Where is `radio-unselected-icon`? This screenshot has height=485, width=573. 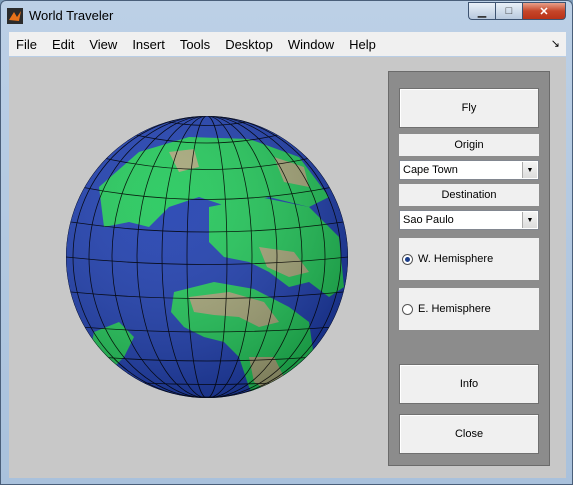
radio-unselected-icon is located at coordinates (407, 309).